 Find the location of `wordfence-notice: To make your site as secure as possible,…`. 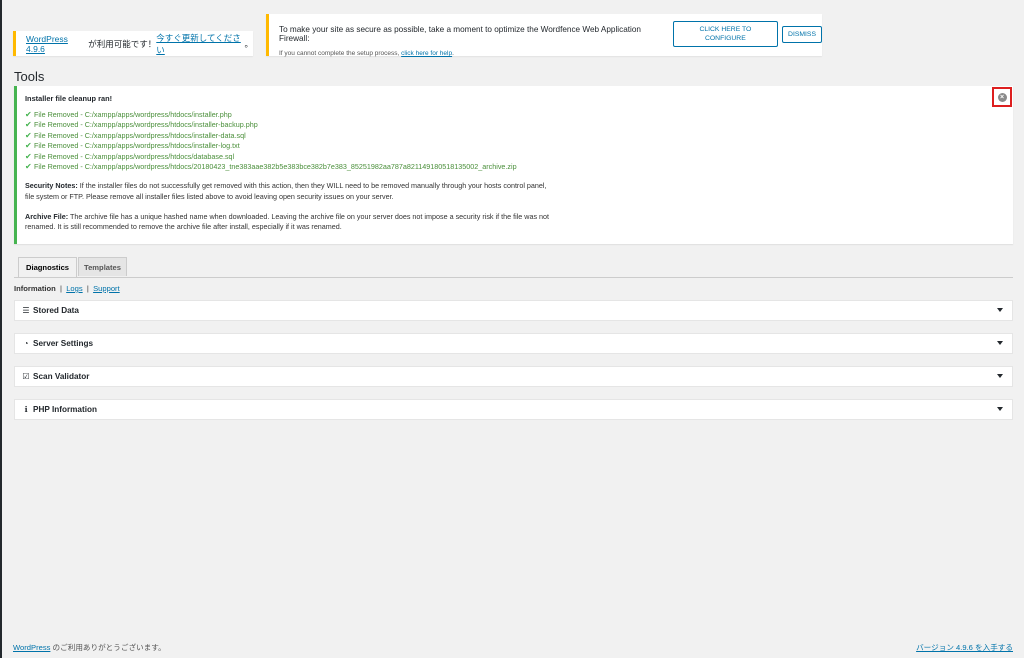

wordfence-notice: To make your site as secure as possible,… is located at coordinates (544, 35).